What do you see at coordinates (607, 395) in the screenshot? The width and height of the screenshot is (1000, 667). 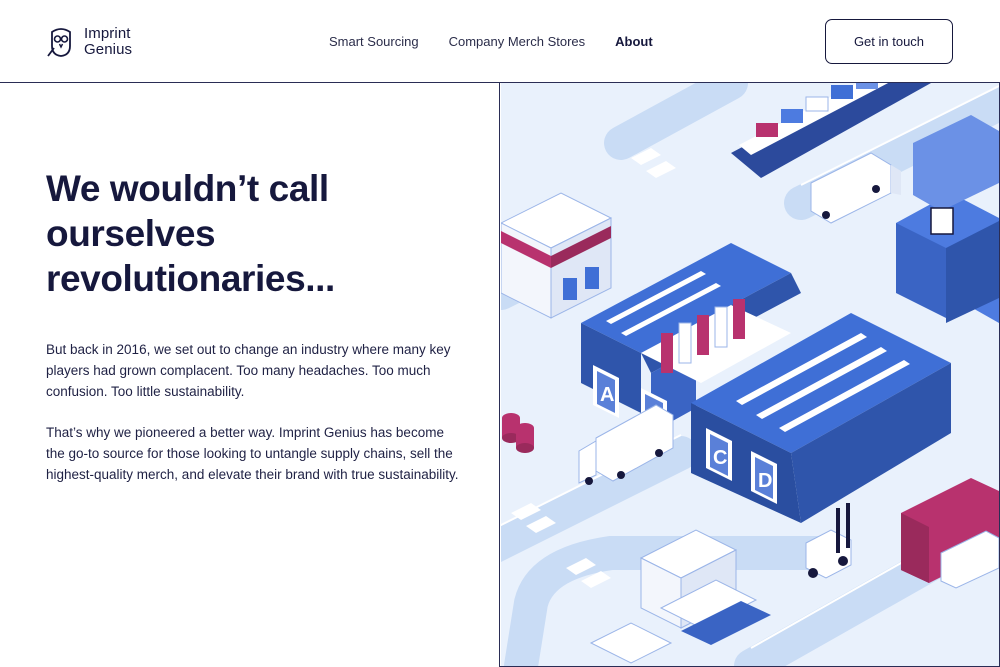 I see `dock-label-a: A` at bounding box center [607, 395].